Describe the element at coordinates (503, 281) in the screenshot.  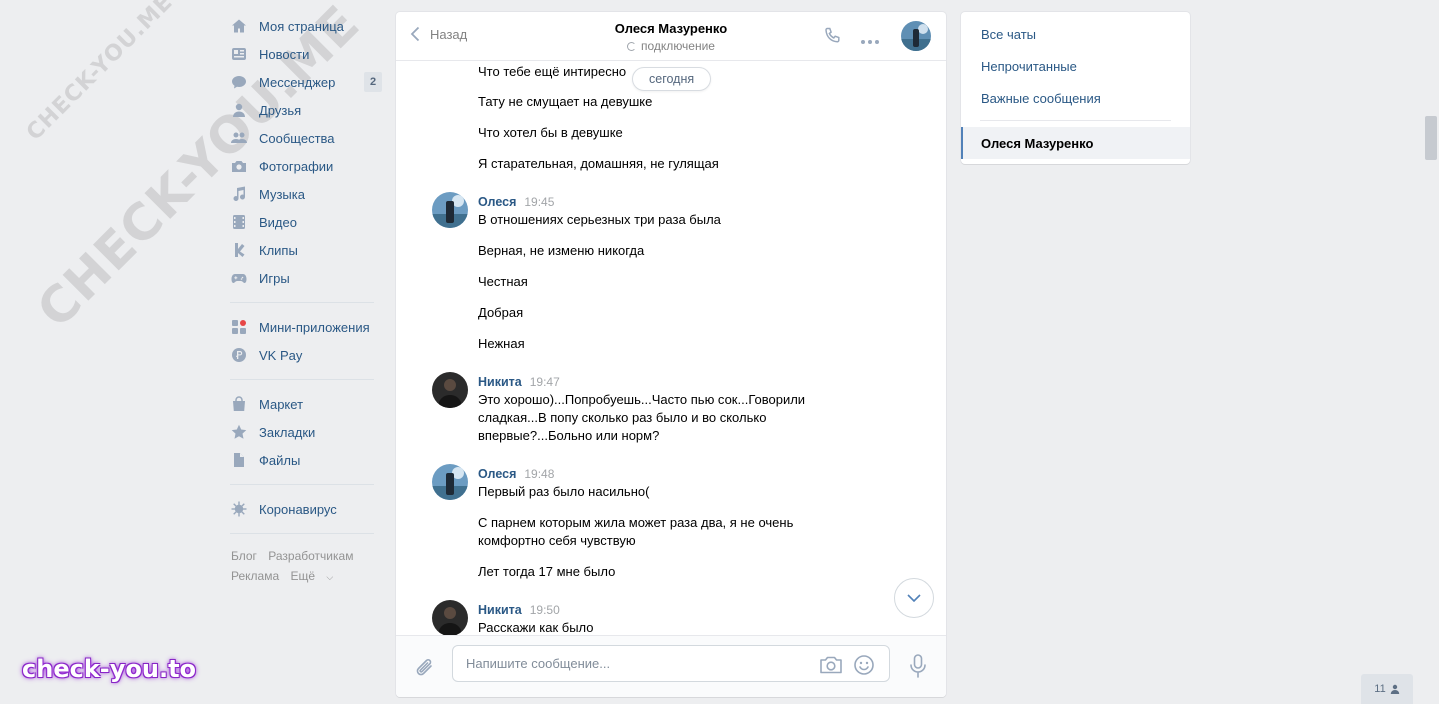
I see `message-text: Честная` at that location.